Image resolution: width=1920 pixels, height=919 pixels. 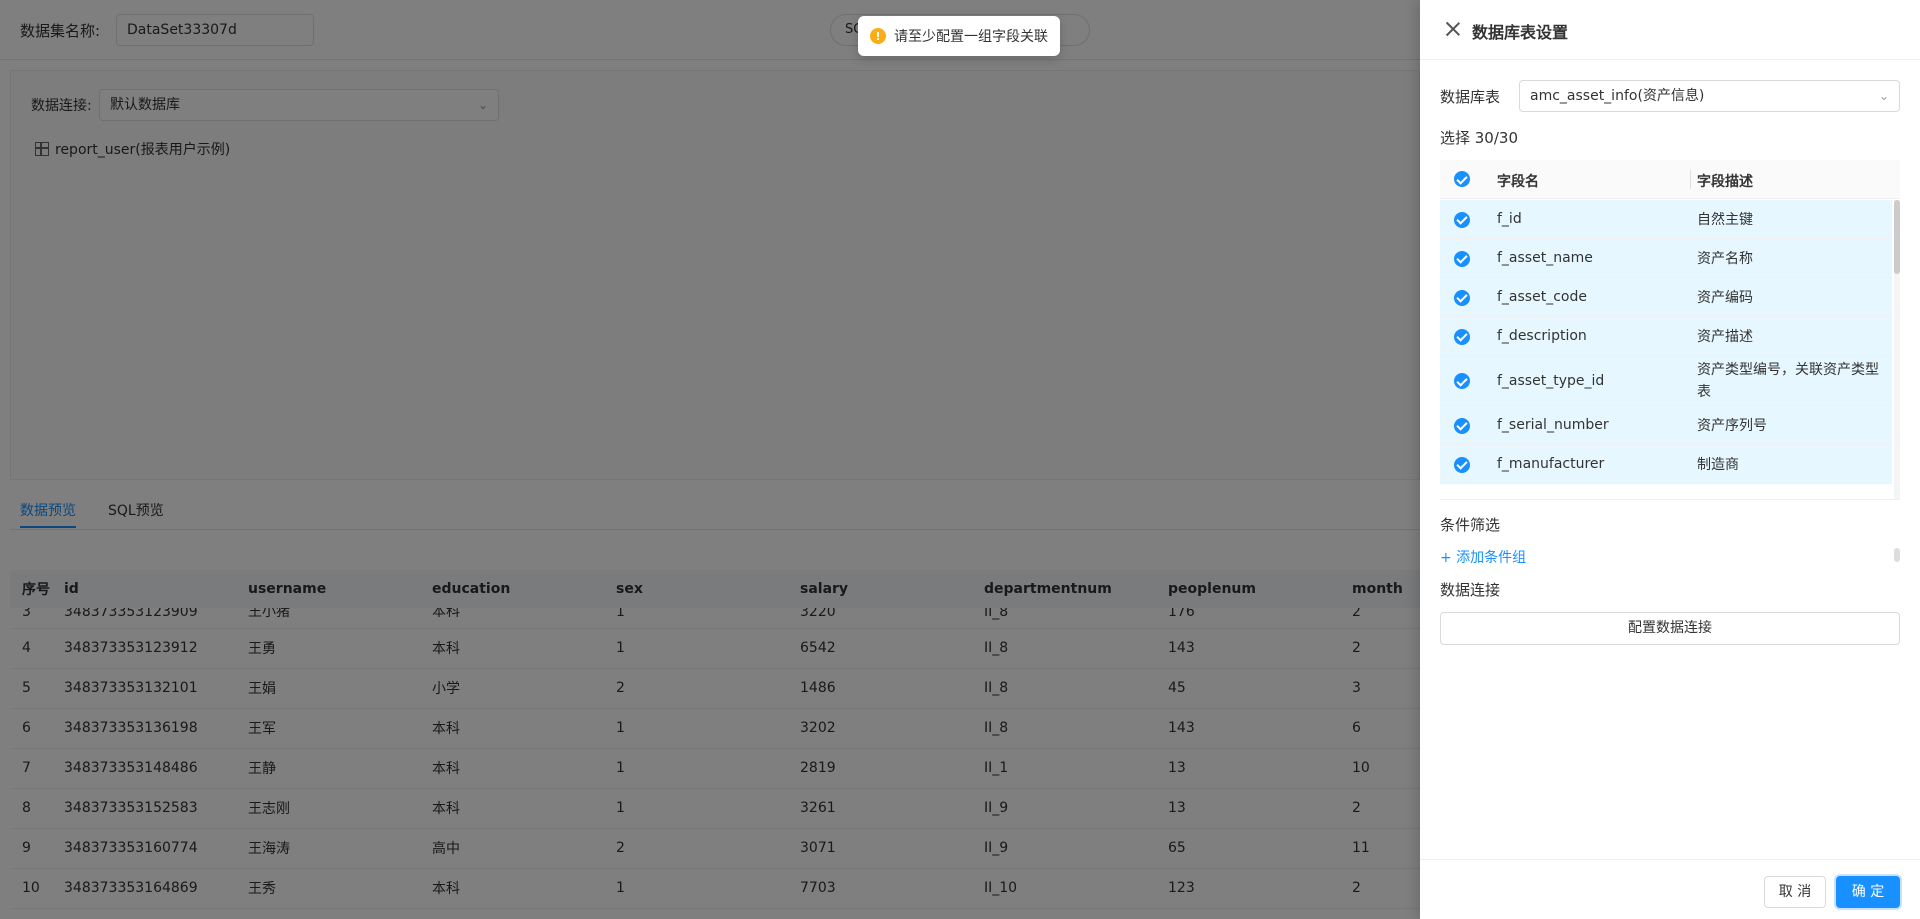 I want to click on warning-toast: ! 请至少配置一组字段关联, so click(x=959, y=36).